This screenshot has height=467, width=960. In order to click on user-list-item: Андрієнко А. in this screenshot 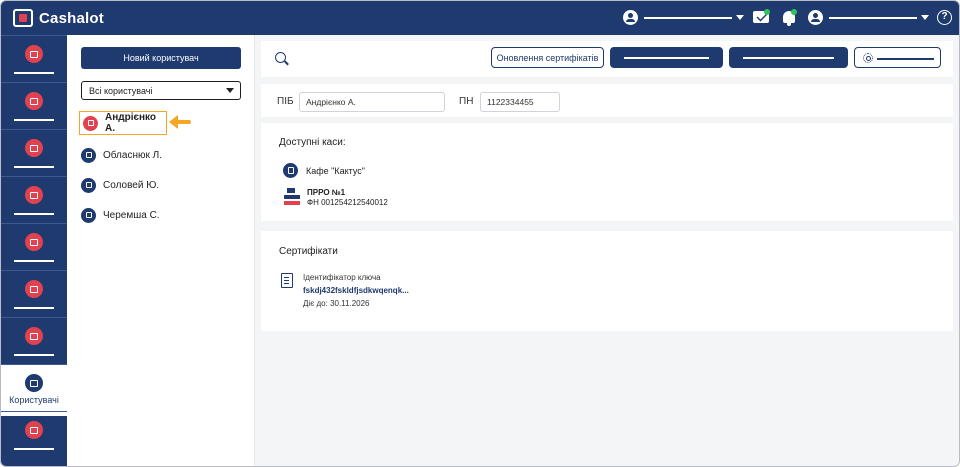, I will do `click(123, 123)`.